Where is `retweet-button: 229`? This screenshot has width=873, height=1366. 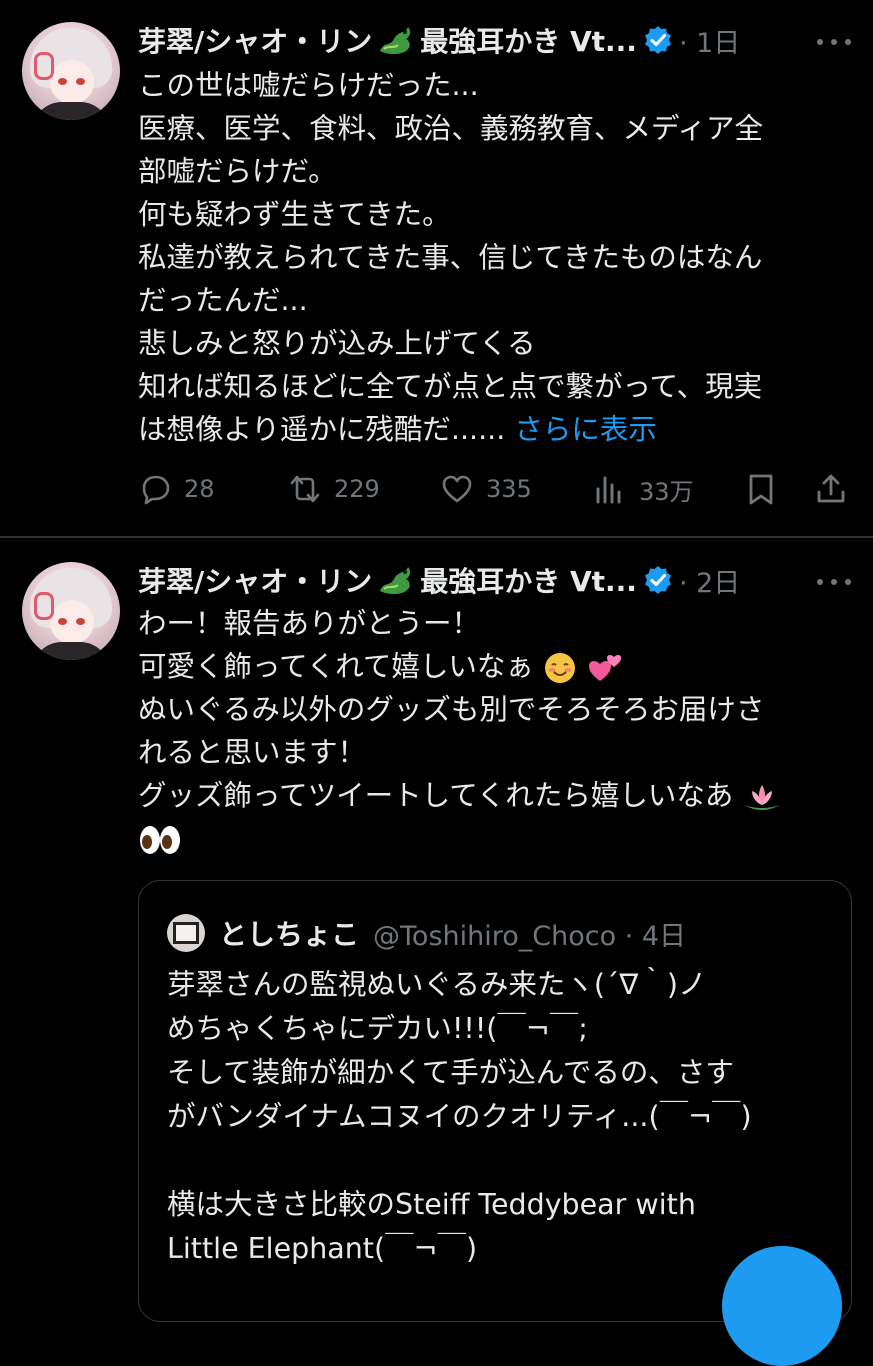 retweet-button: 229 is located at coordinates (334, 489).